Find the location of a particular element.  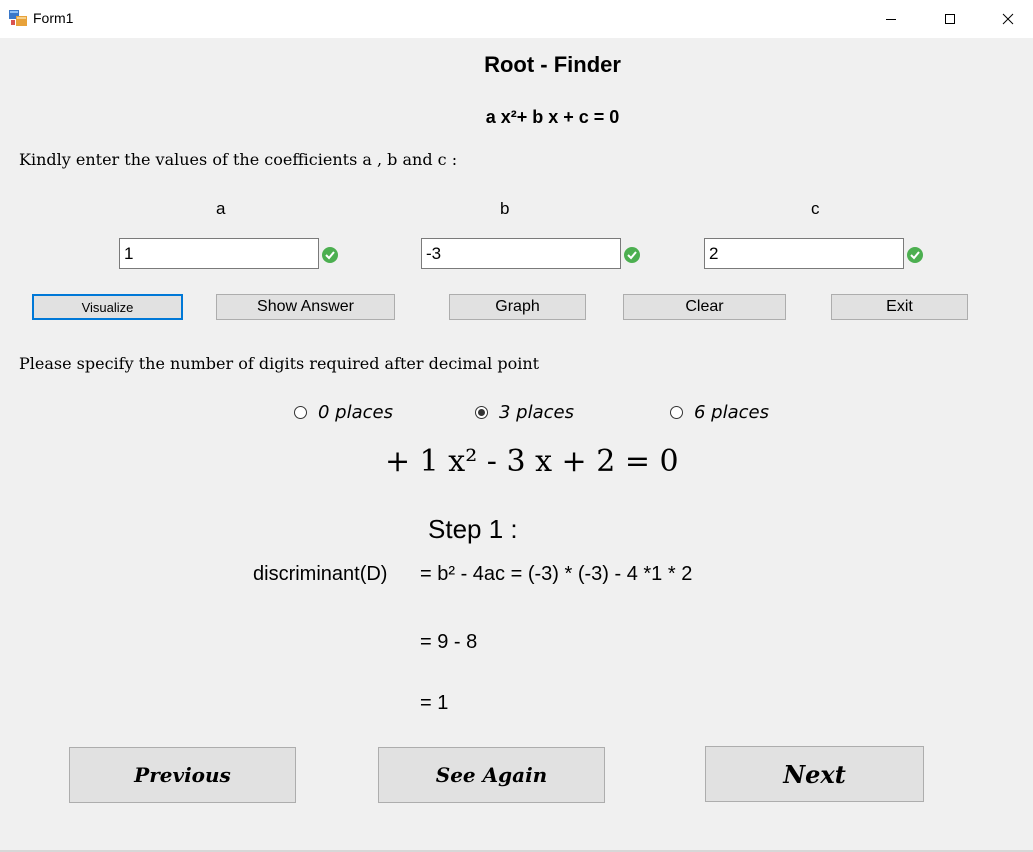

visualize-button: Visualize is located at coordinates (107, 307).